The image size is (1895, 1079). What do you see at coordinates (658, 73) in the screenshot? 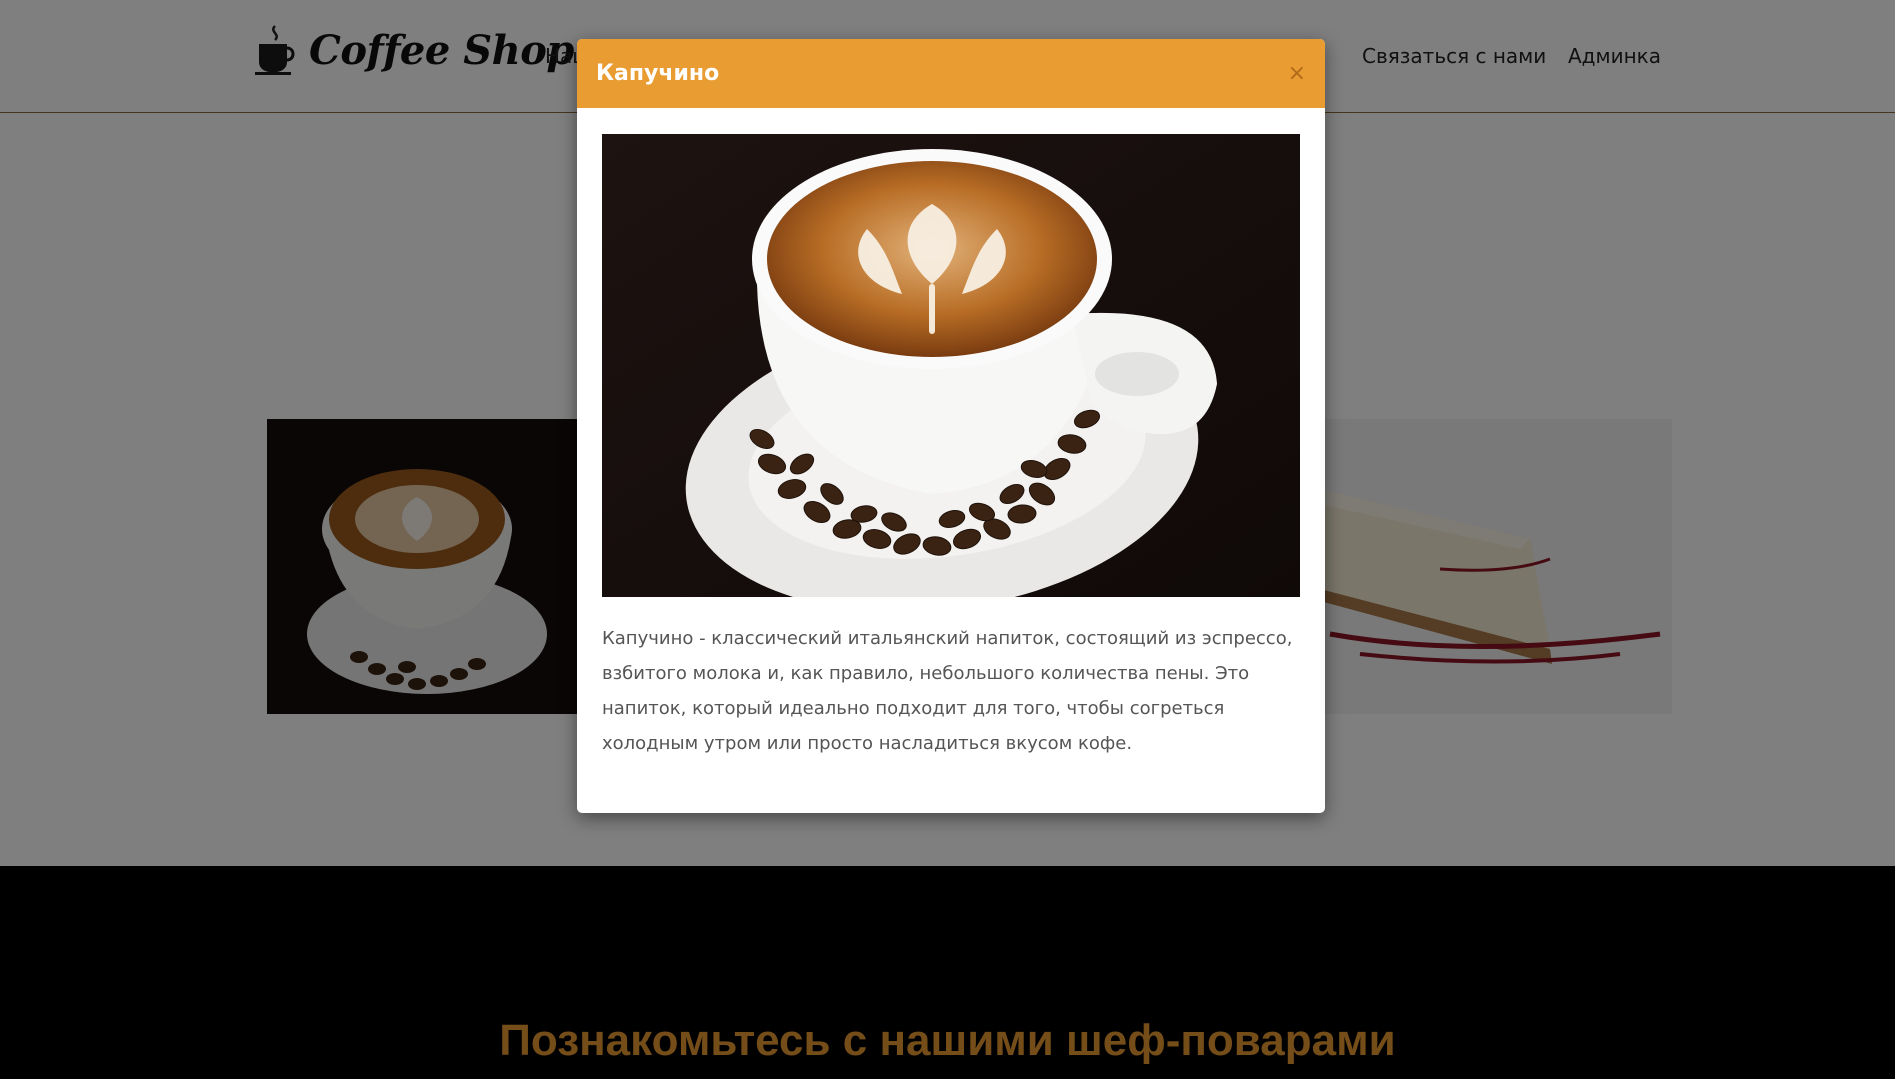
I see `modal-title: Капучино` at bounding box center [658, 73].